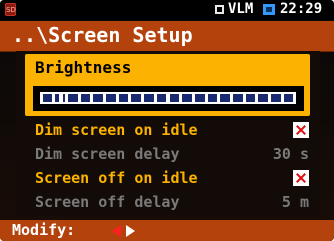 This screenshot has height=241, width=334. What do you see at coordinates (301, 130) in the screenshot?
I see `dim-screen-on-idle-checkbox` at bounding box center [301, 130].